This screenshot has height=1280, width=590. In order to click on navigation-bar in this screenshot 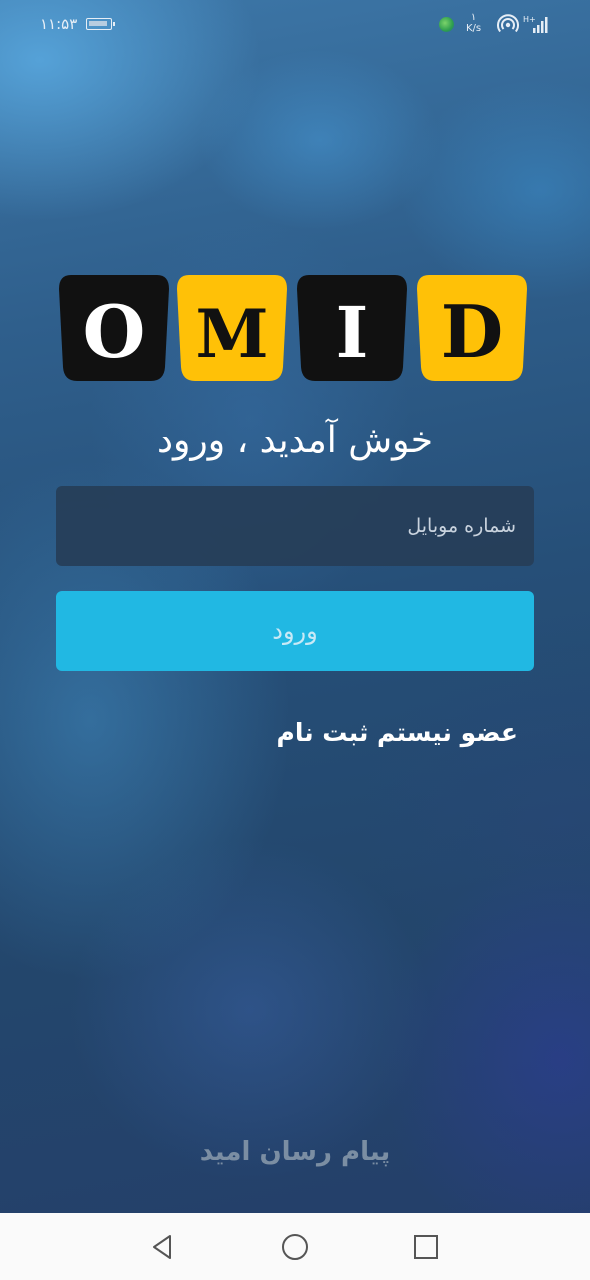, I will do `click(295, 1246)`.